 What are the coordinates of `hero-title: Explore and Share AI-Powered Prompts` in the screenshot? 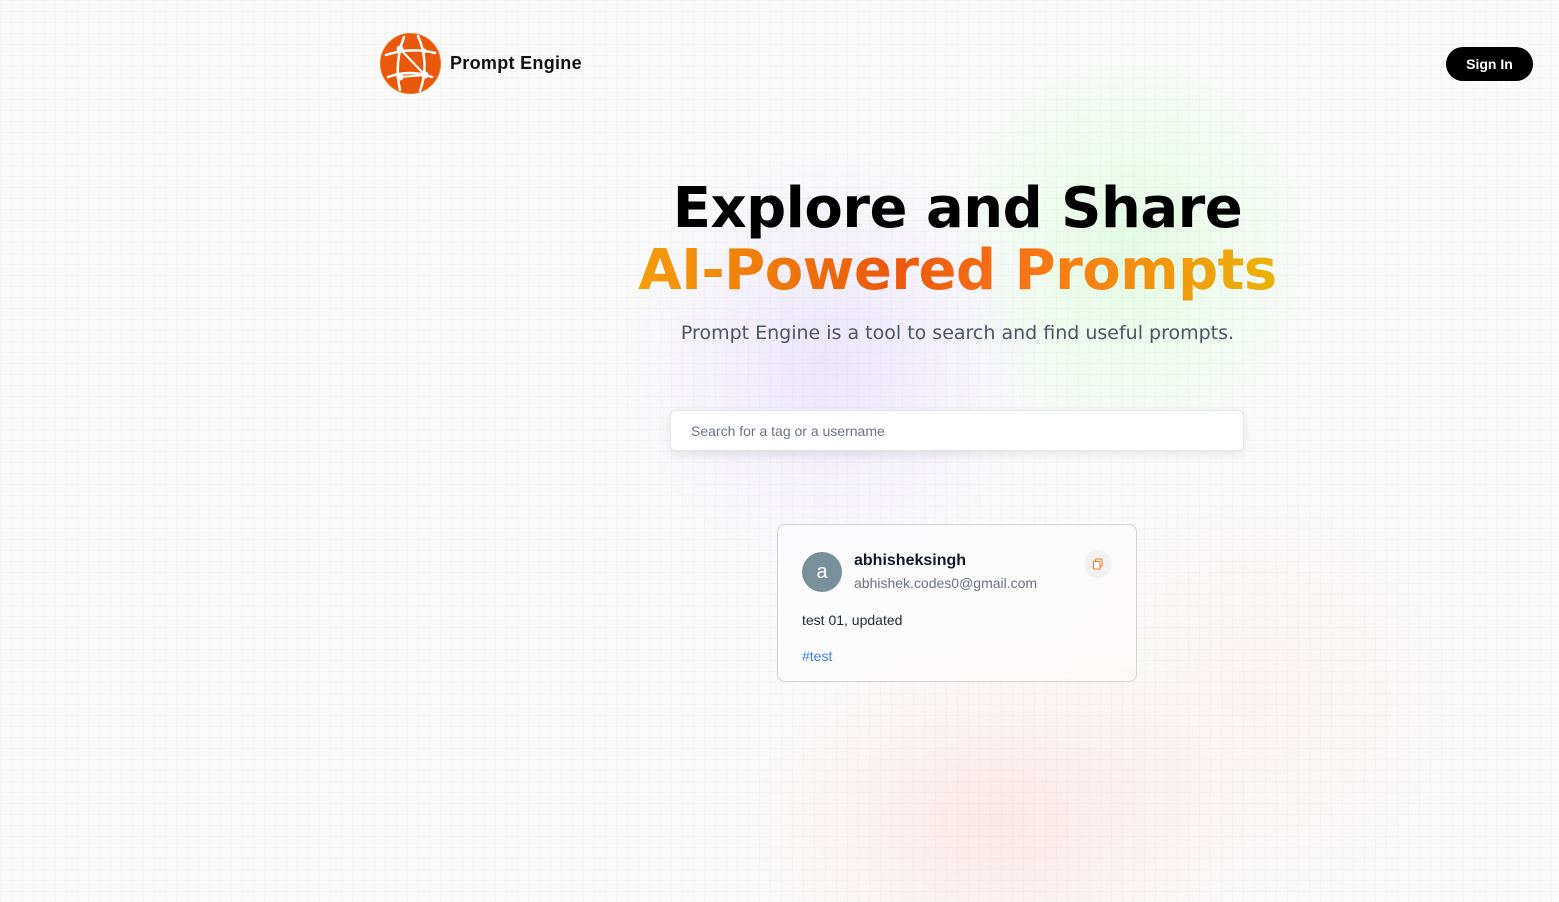 It's located at (957, 240).